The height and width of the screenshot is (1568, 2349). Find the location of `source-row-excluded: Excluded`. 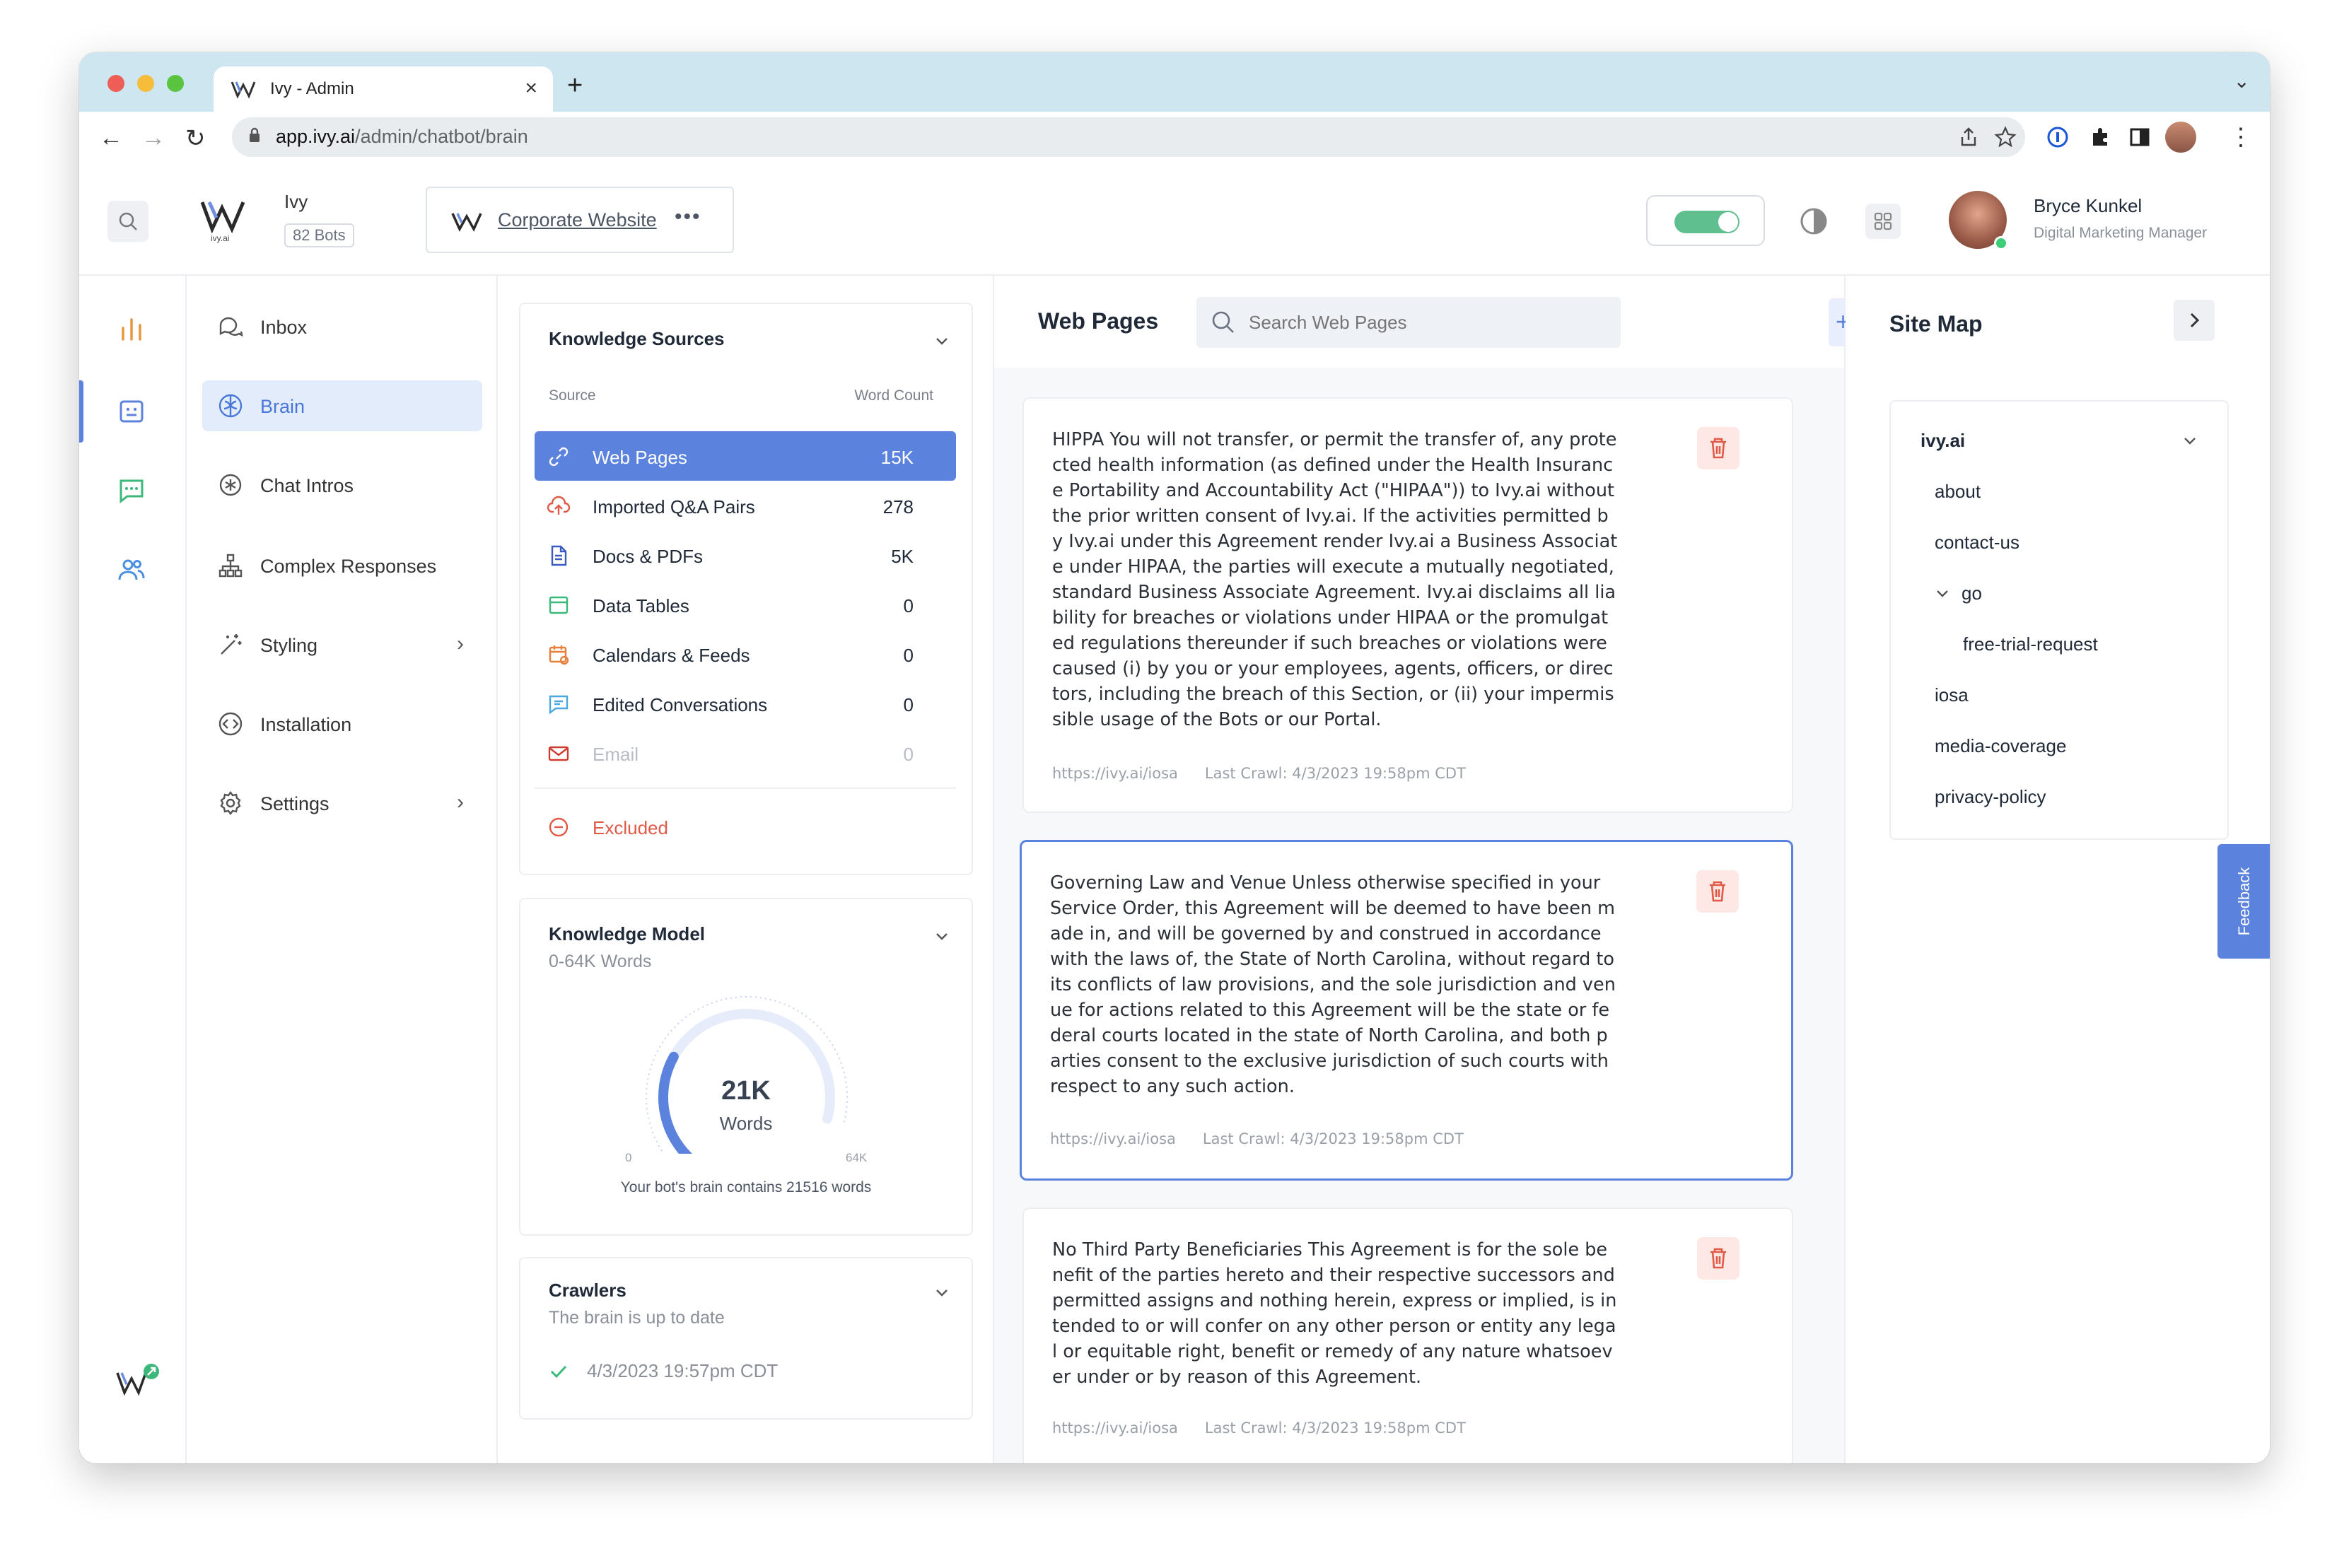

source-row-excluded: Excluded is located at coordinates (745, 826).